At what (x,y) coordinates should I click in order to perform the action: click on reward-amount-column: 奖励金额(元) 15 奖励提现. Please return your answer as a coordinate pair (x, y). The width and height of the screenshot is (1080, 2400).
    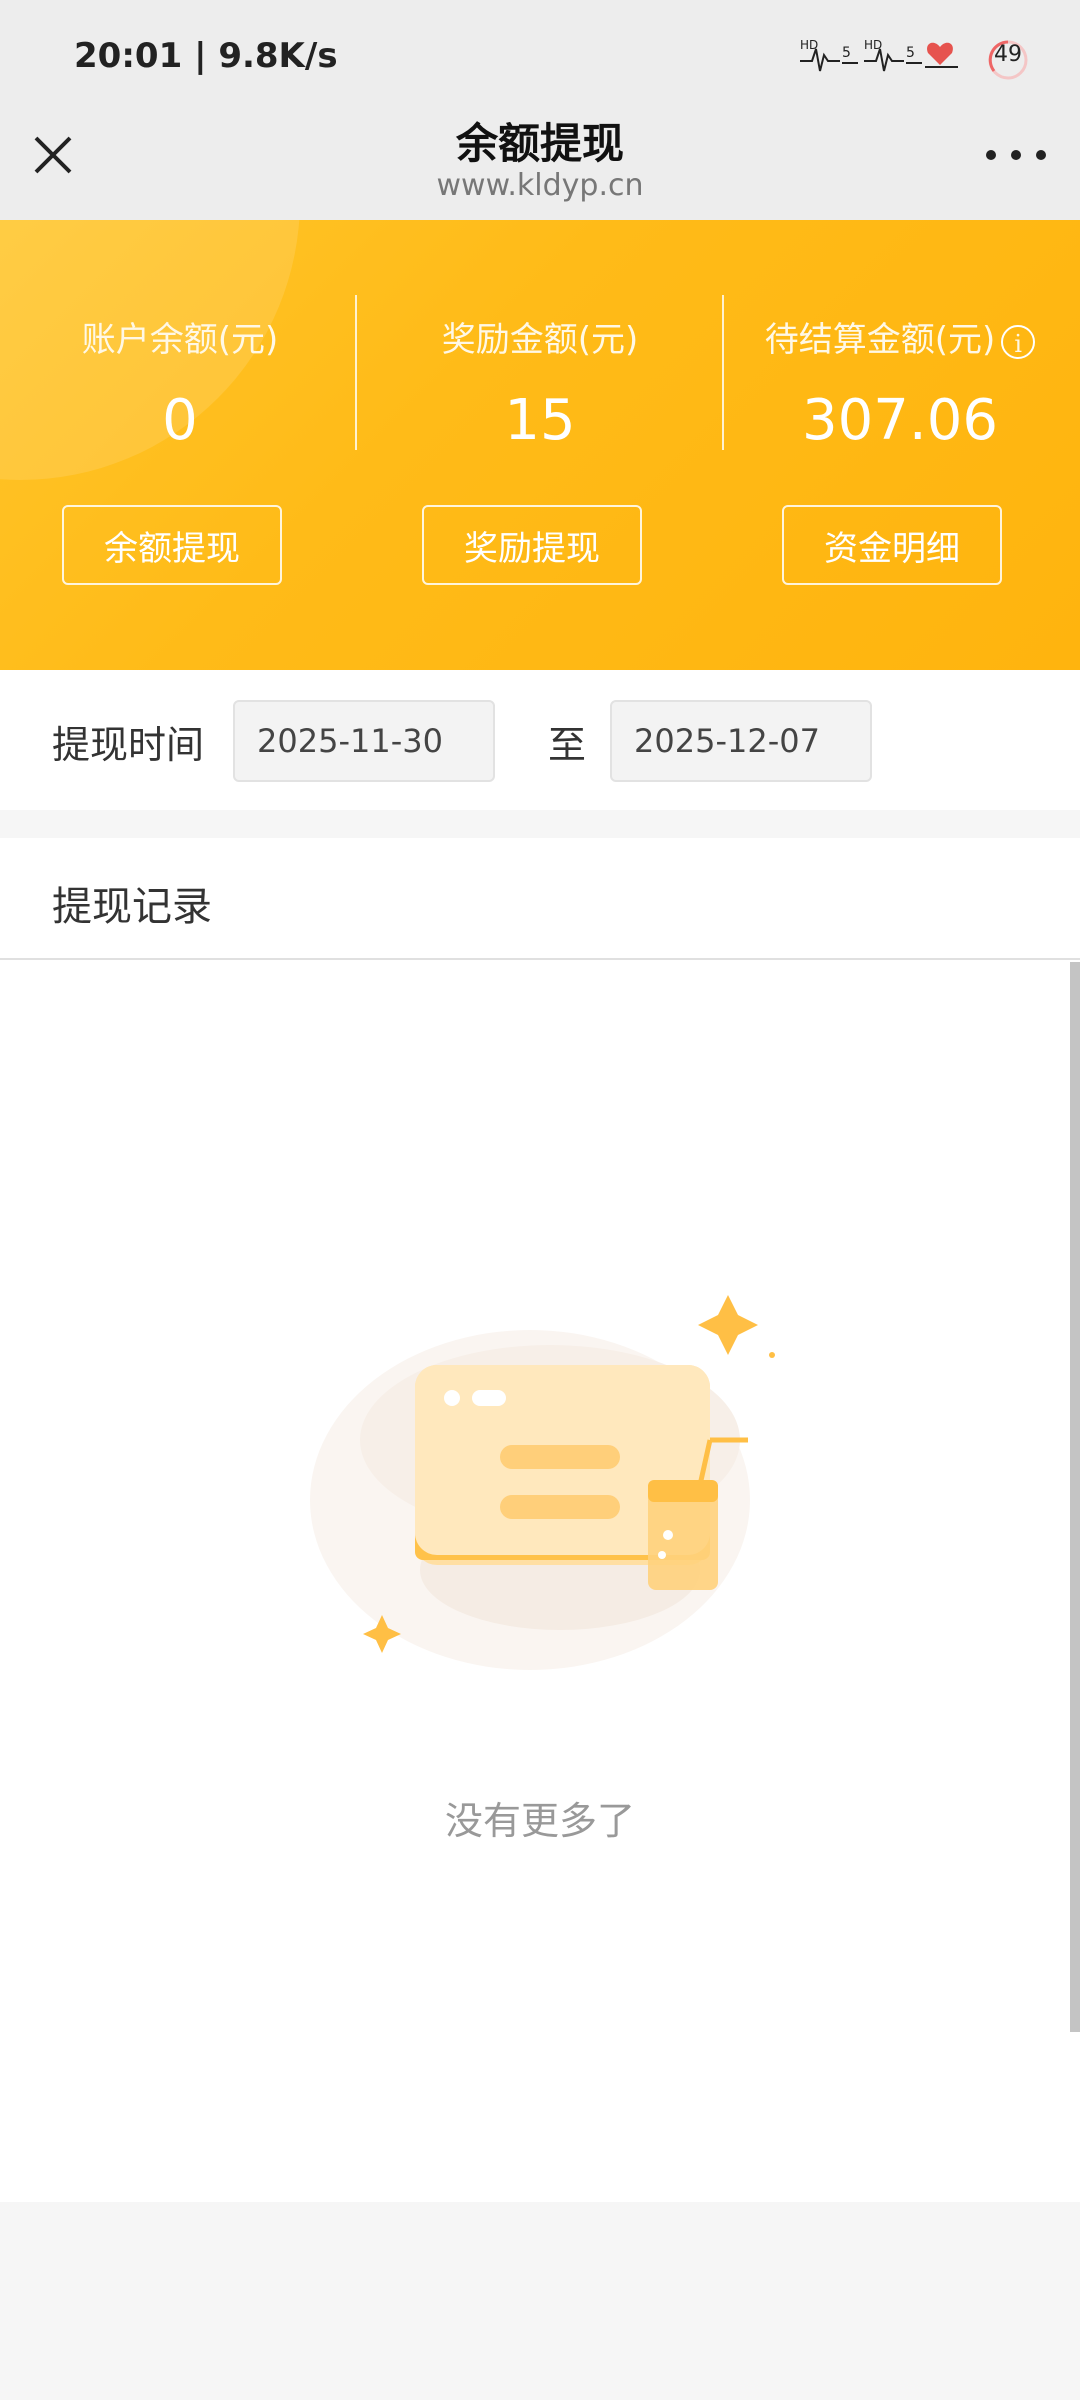
    Looking at the image, I should click on (540, 445).